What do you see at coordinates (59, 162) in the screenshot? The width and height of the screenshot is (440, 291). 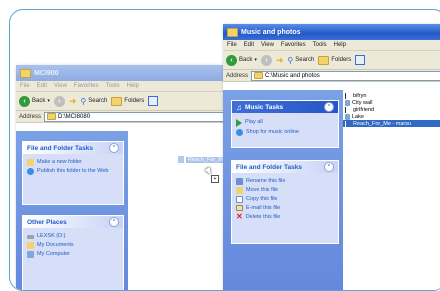 I see `task-label: Make a new folder` at bounding box center [59, 162].